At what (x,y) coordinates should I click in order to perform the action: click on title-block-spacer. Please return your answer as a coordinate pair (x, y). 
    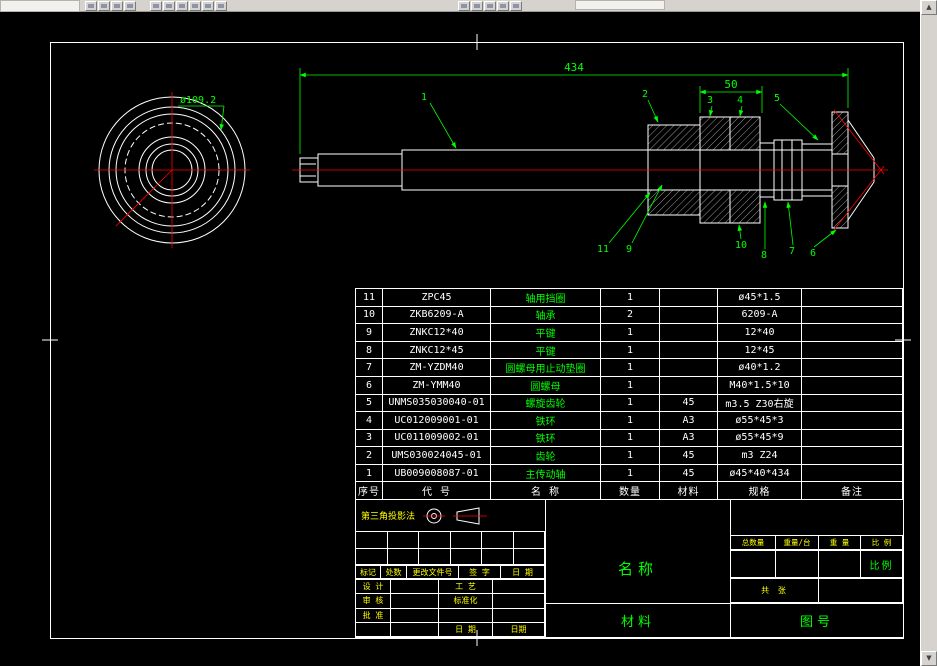
    Looking at the image, I should click on (817, 518).